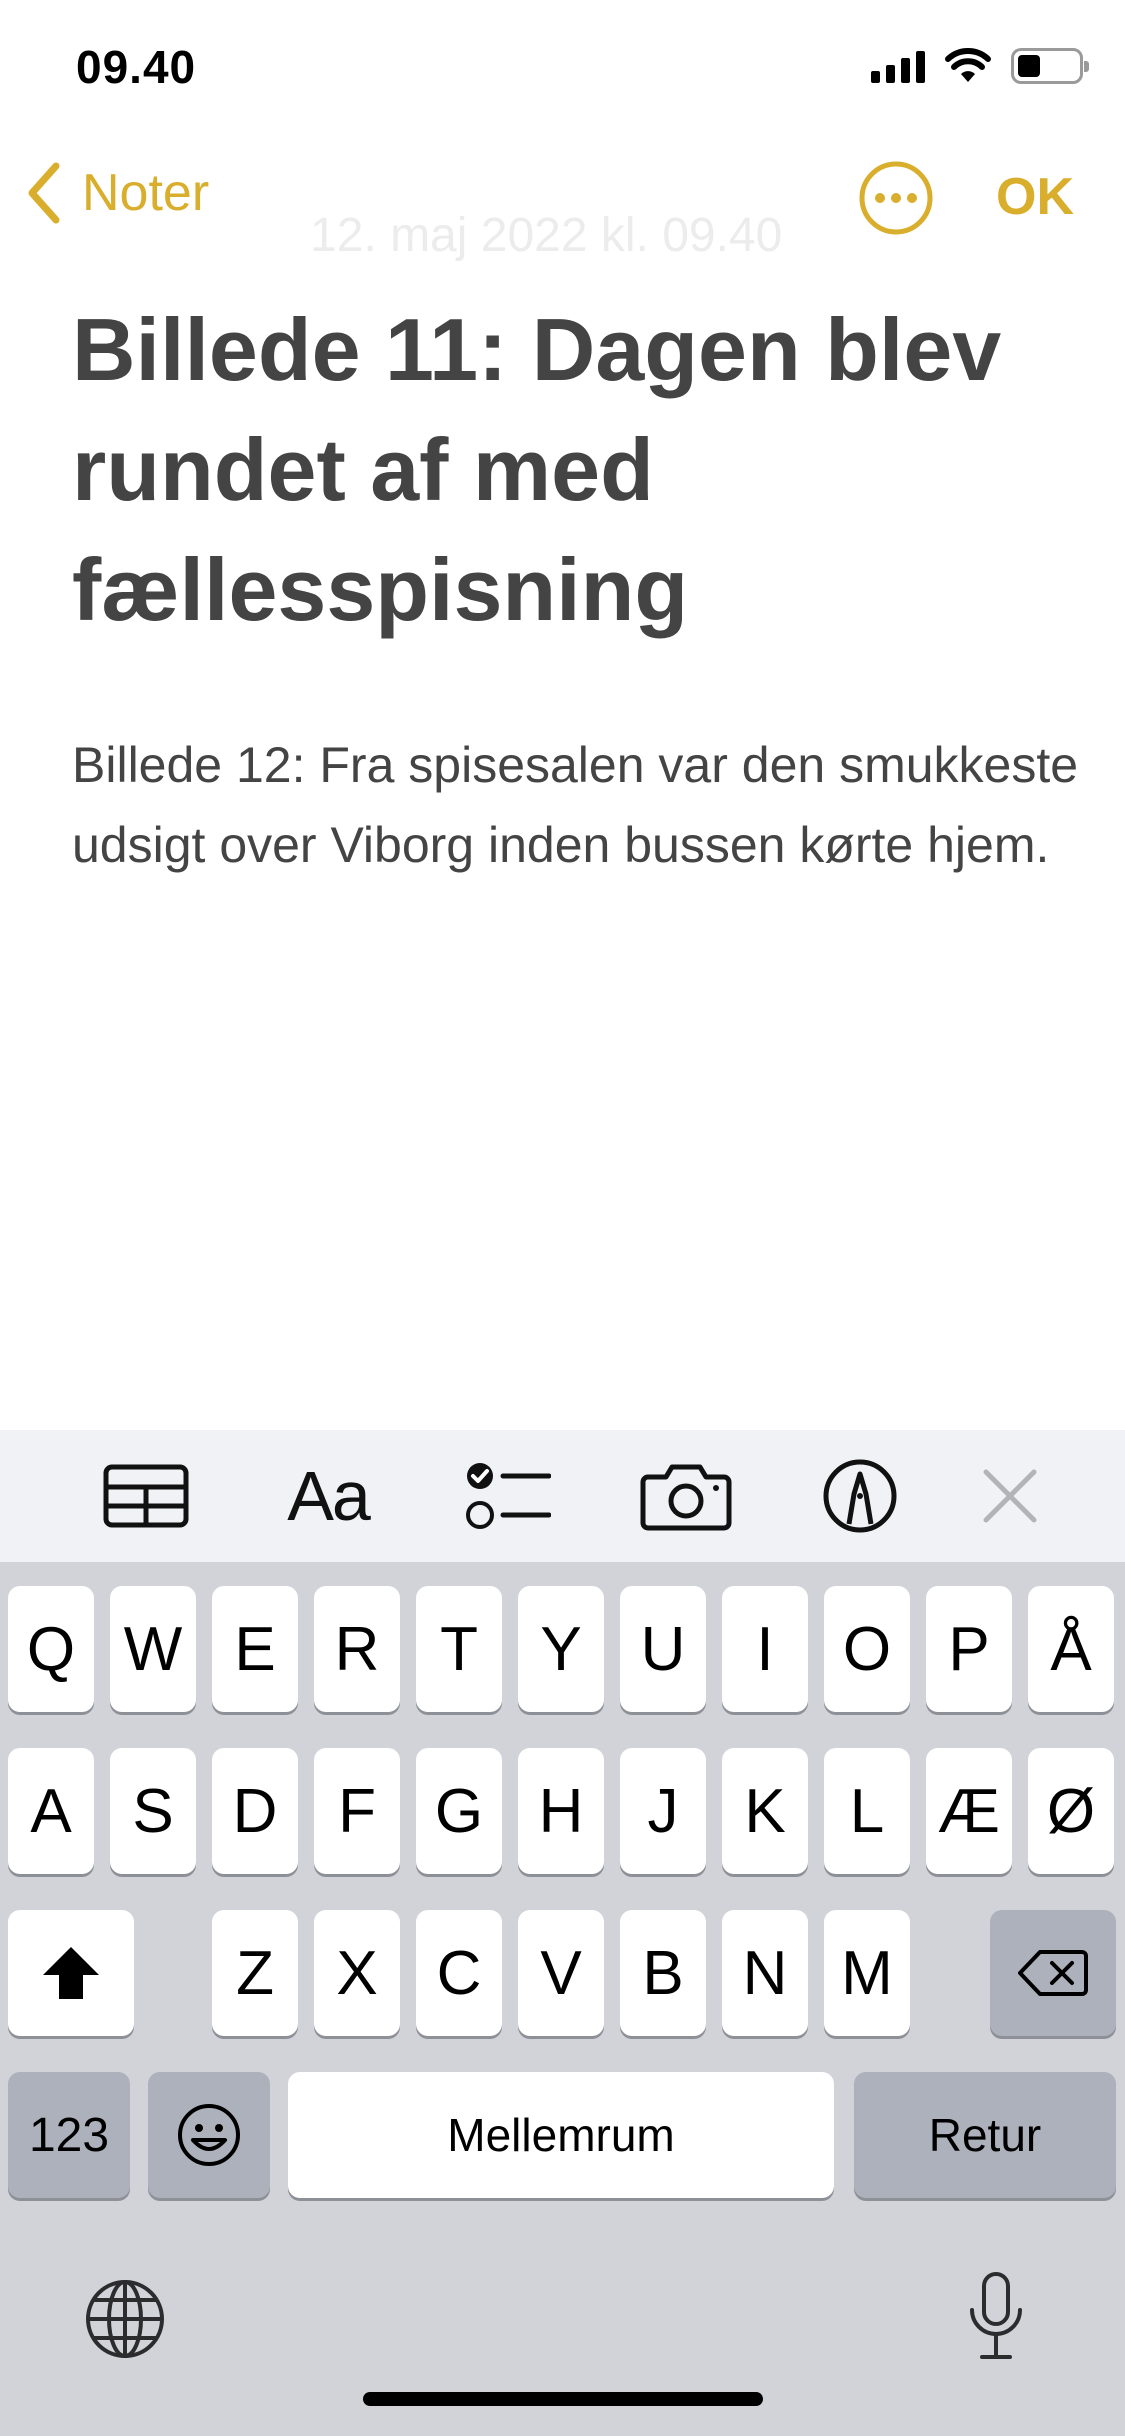  What do you see at coordinates (1035, 197) in the screenshot?
I see `done-button: OK` at bounding box center [1035, 197].